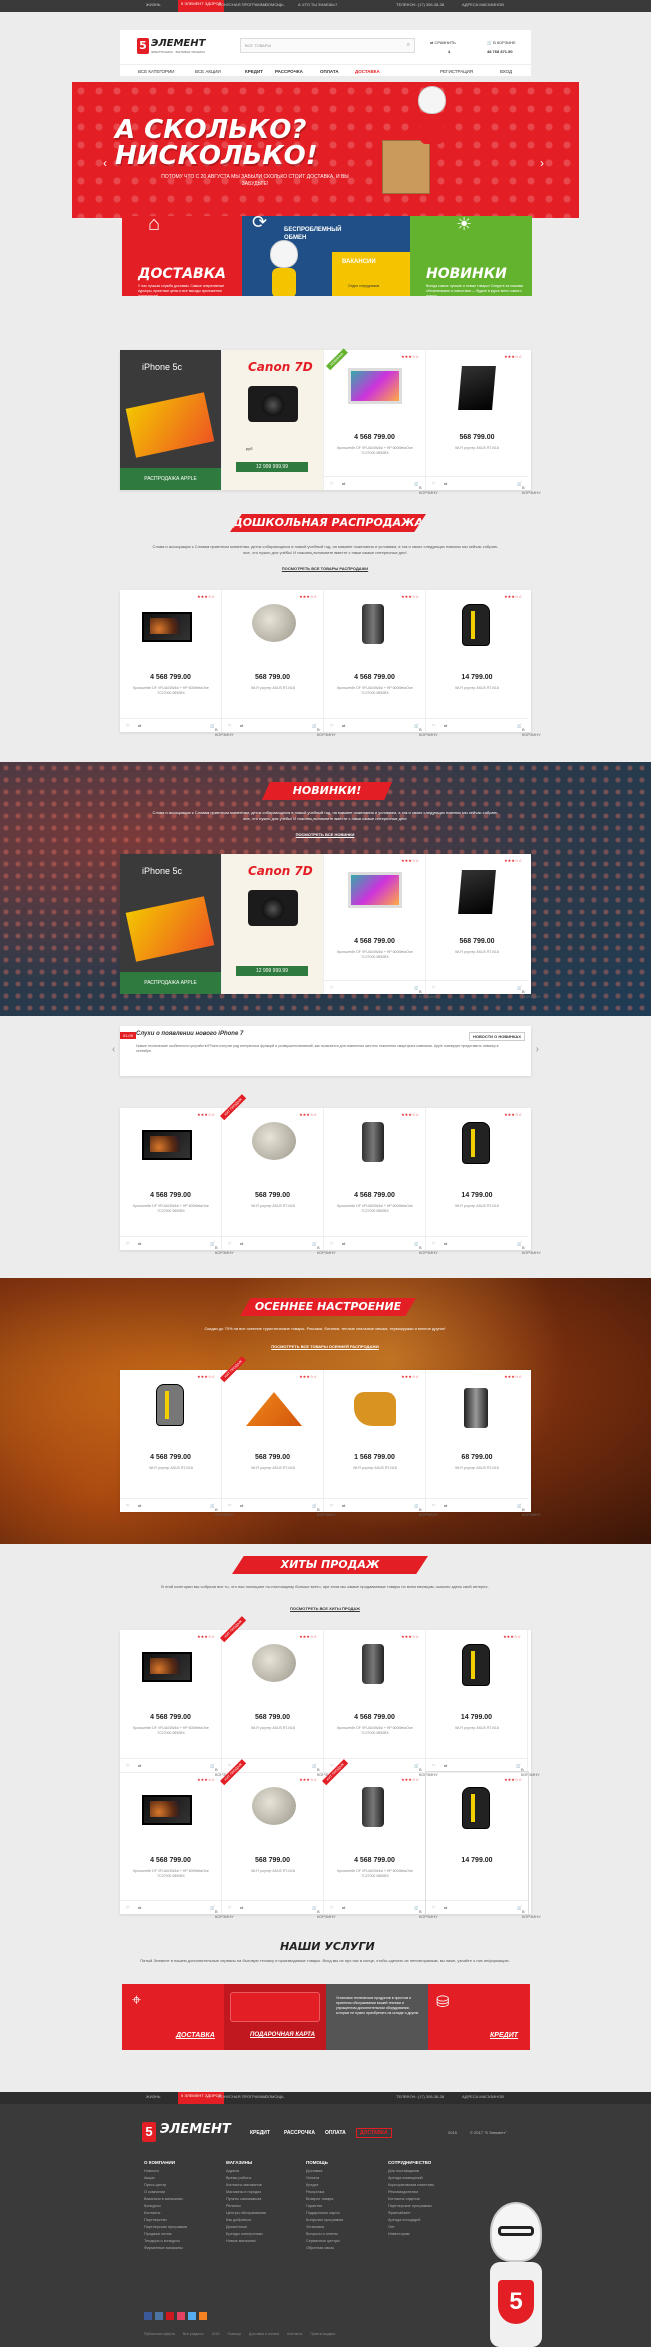 This screenshot has height=2347, width=651. I want to click on footer-link: Центры обслуживания, so click(246, 2213).